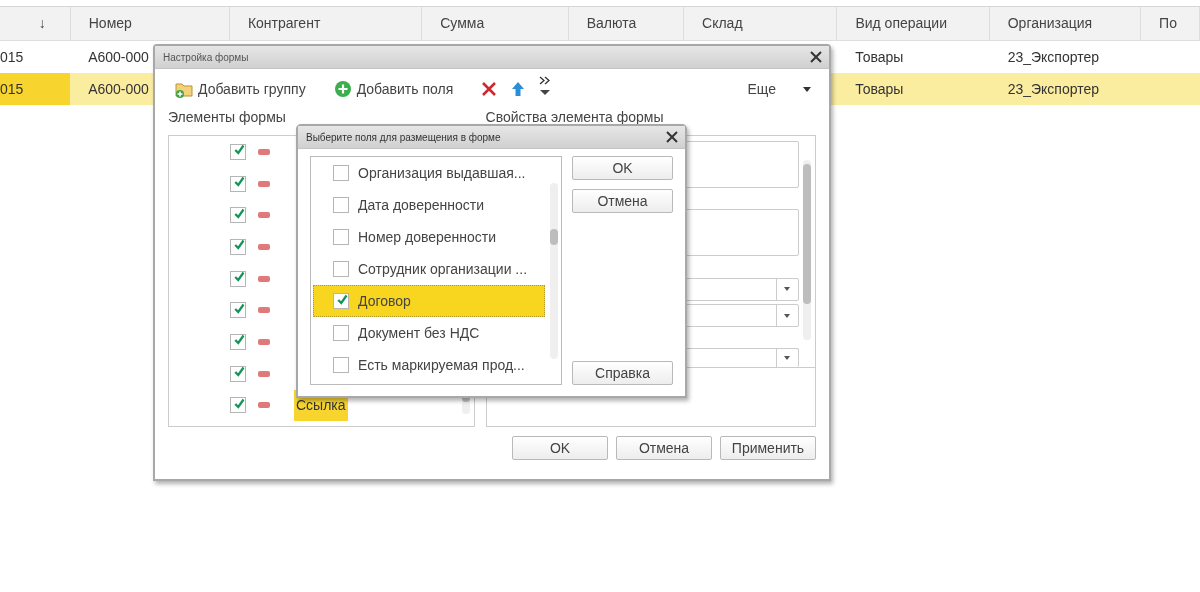  What do you see at coordinates (545, 86) in the screenshot?
I see `chevrons-caret-icon` at bounding box center [545, 86].